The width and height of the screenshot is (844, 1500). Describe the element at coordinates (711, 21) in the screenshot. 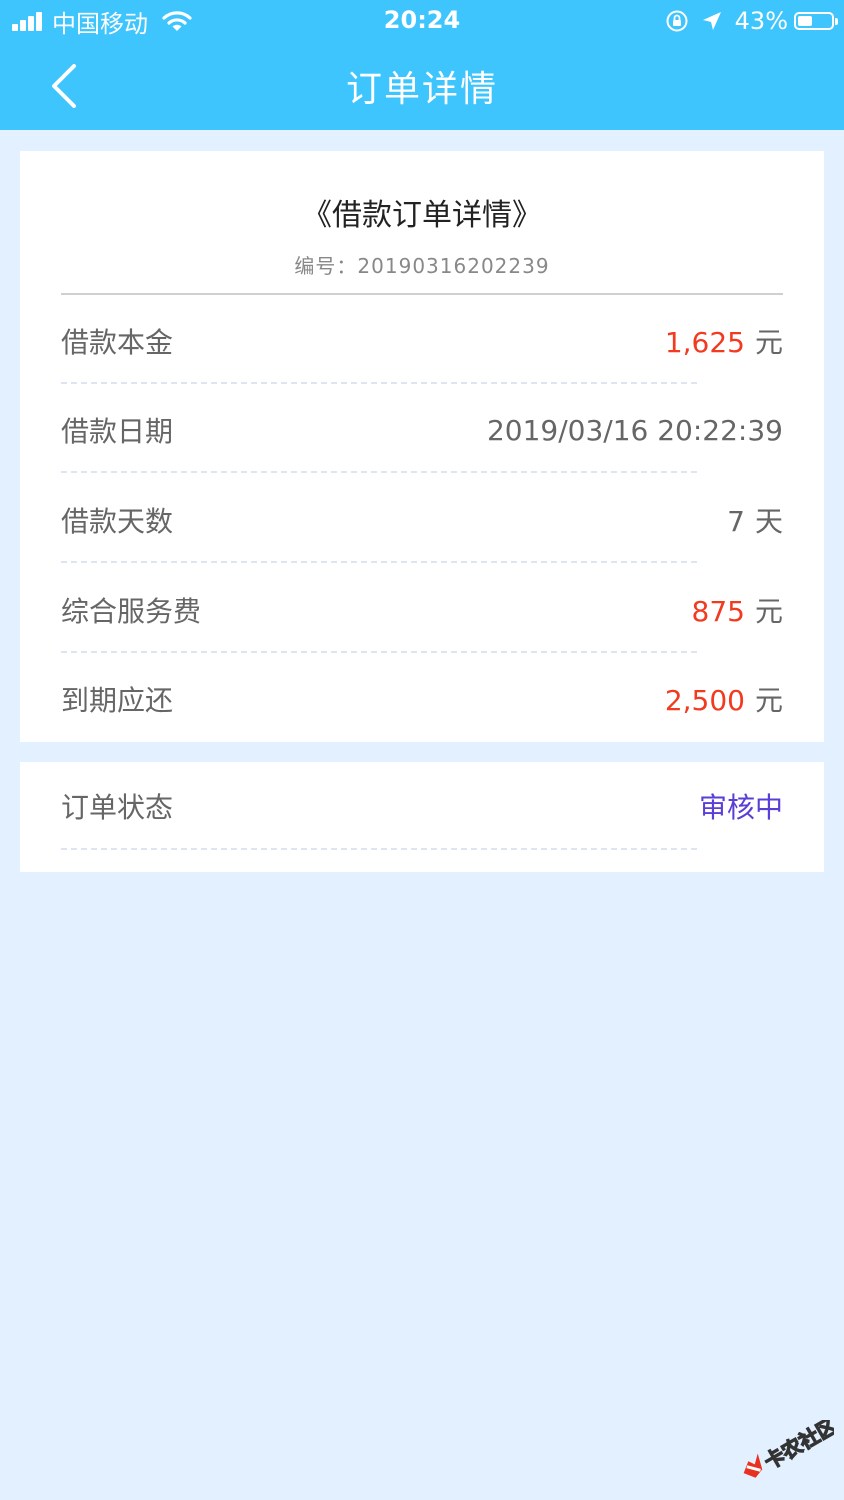

I see `location-arrow-icon` at that location.